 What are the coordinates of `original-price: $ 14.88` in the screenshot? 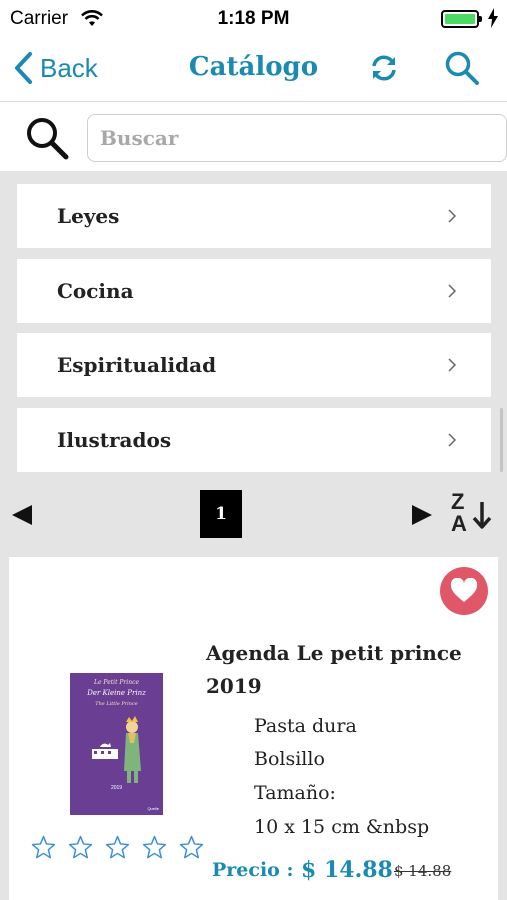 It's located at (423, 871).